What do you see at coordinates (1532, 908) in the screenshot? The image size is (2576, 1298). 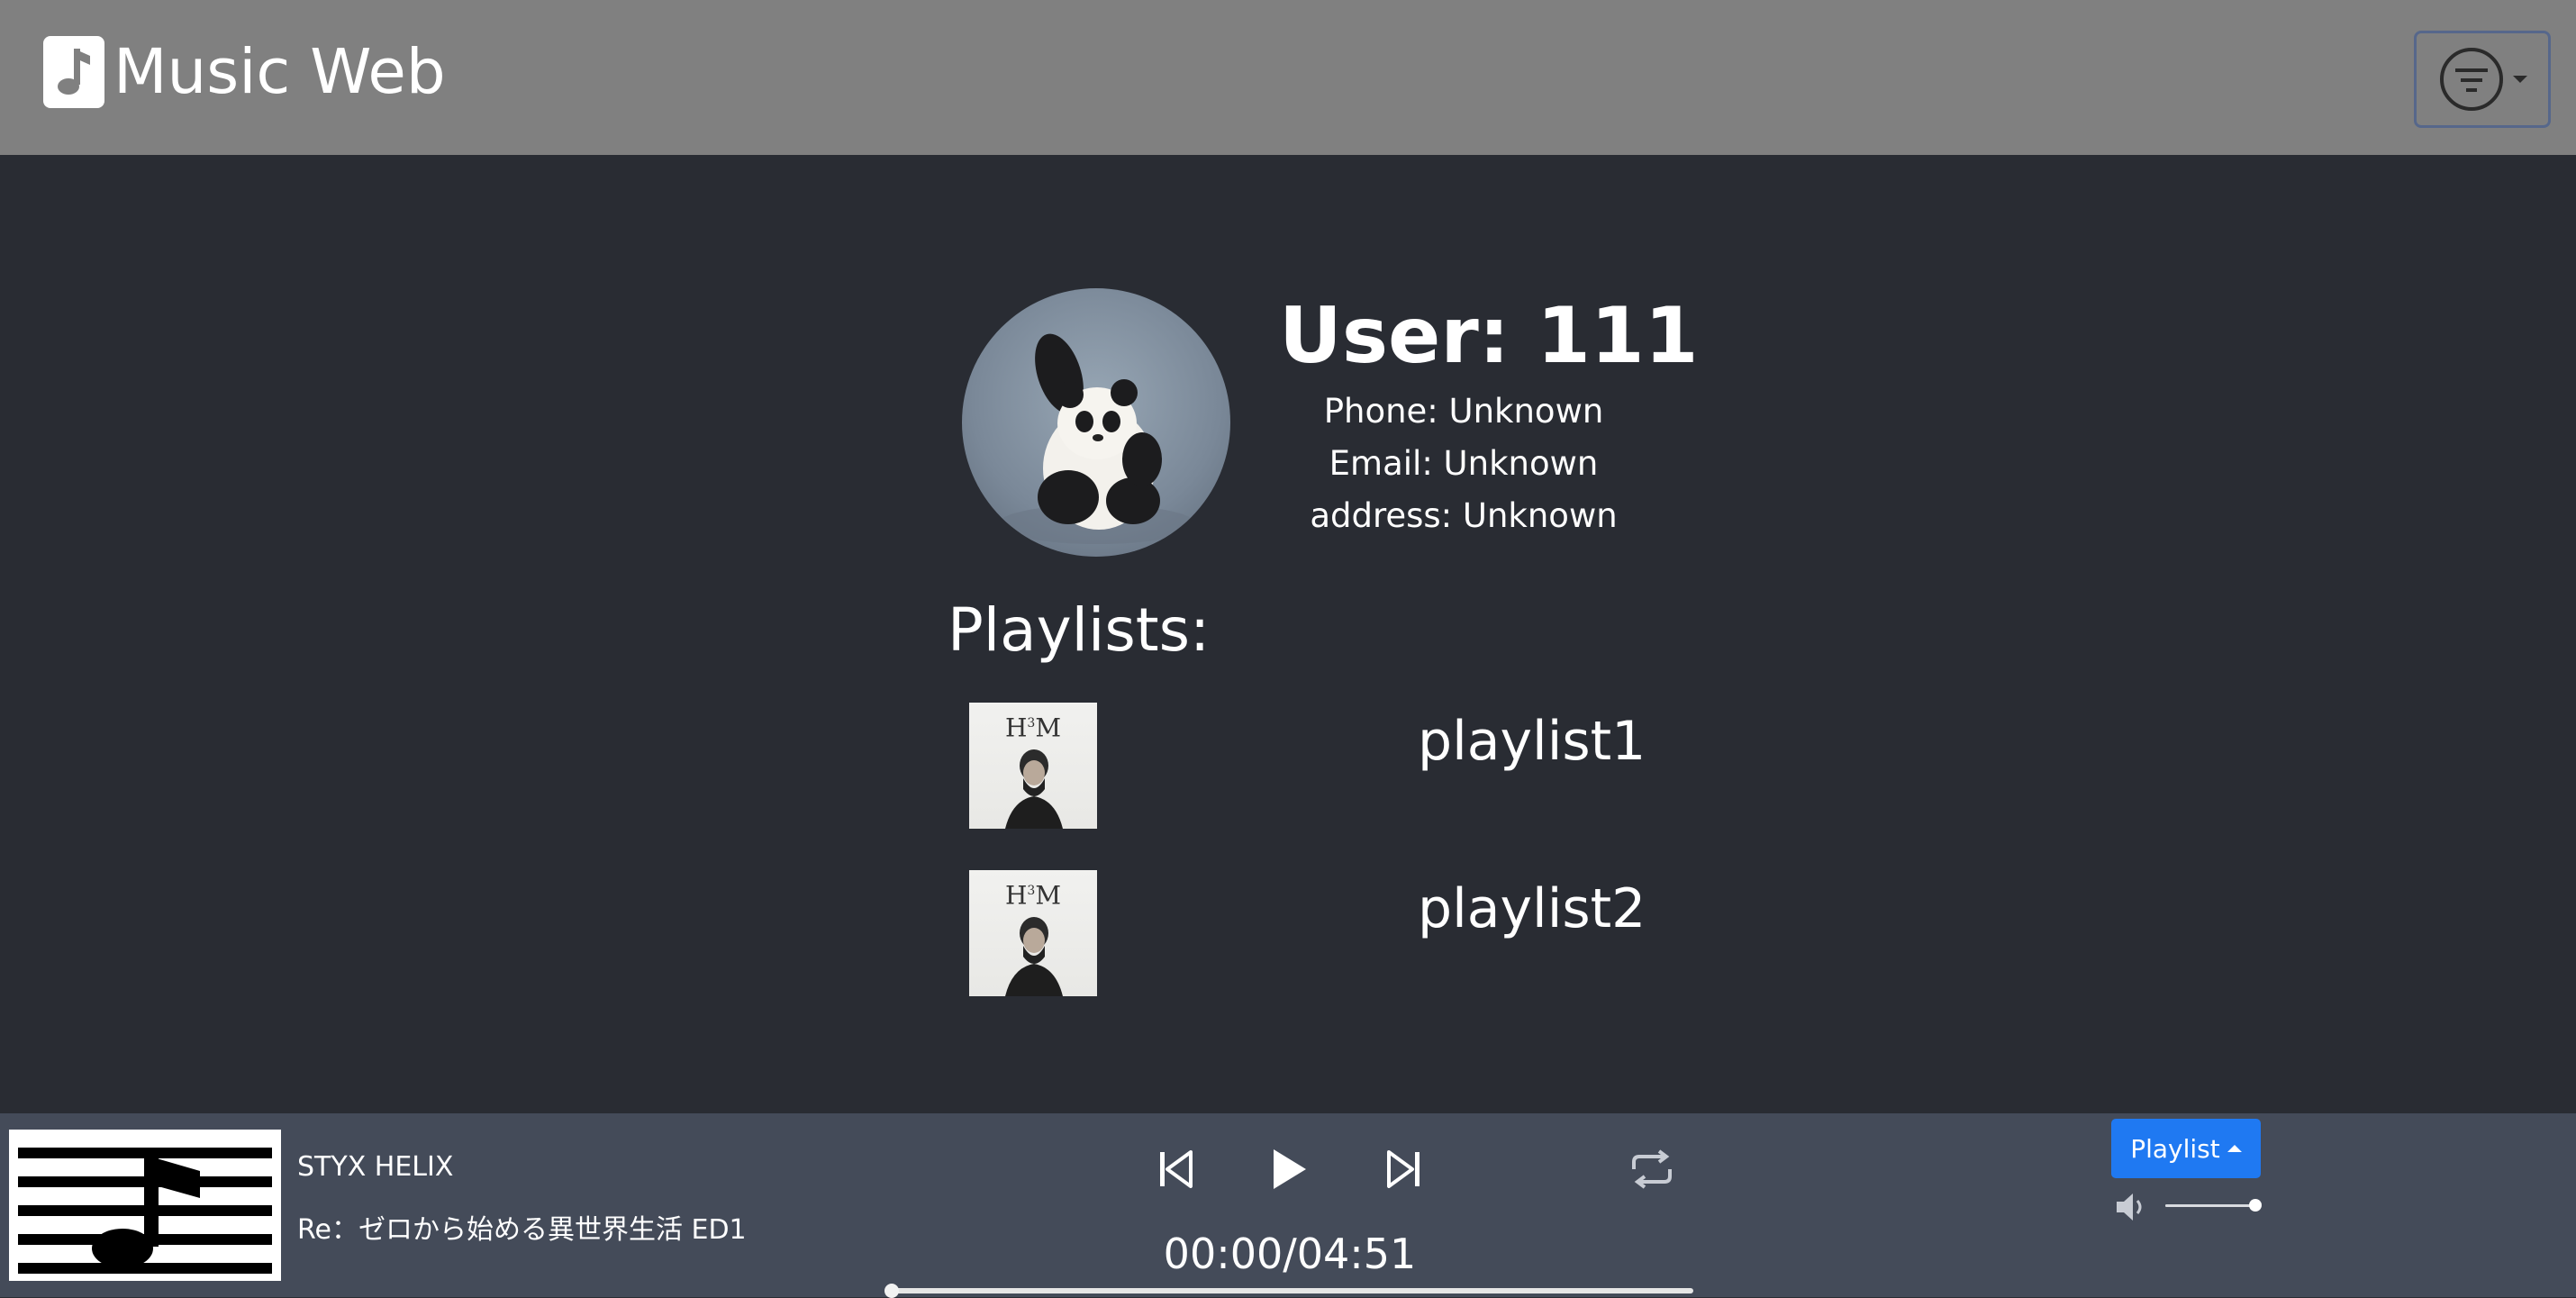 I see `playlist-name: playlist2` at bounding box center [1532, 908].